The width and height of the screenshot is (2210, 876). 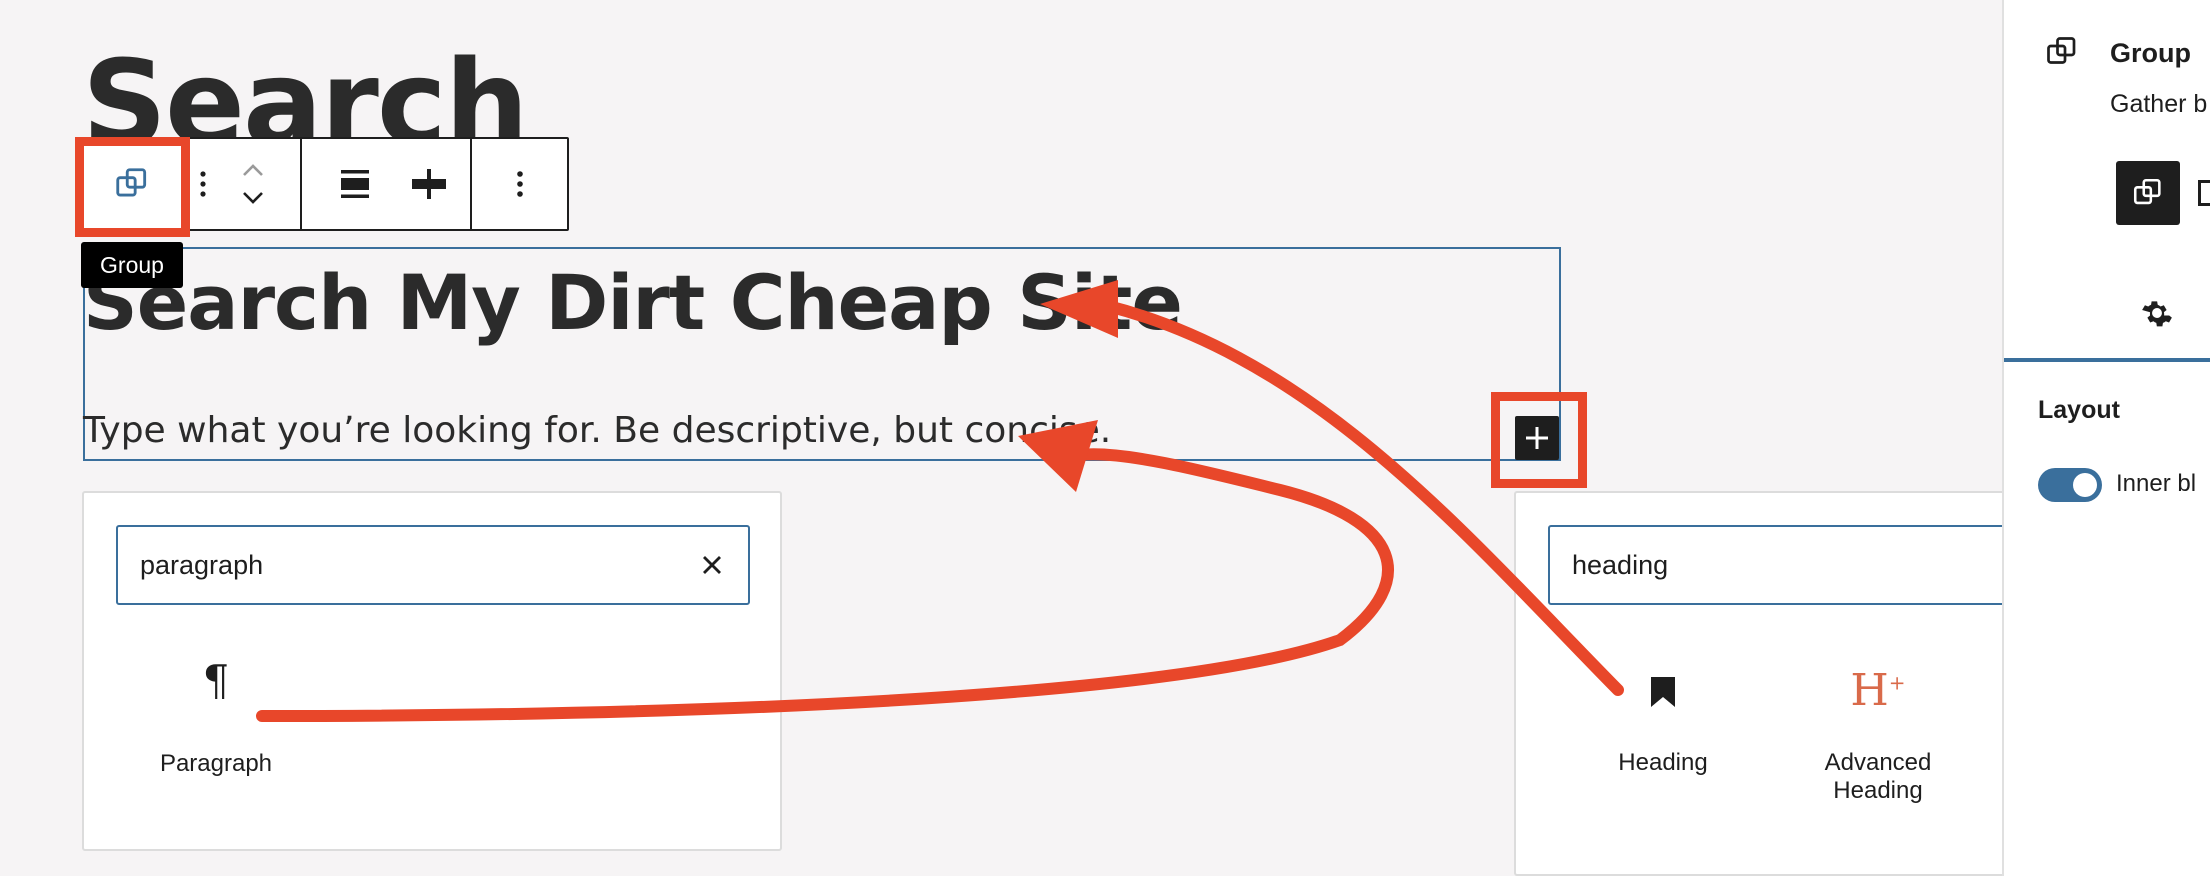 I want to click on block-search-input: paragraph, so click(x=433, y=565).